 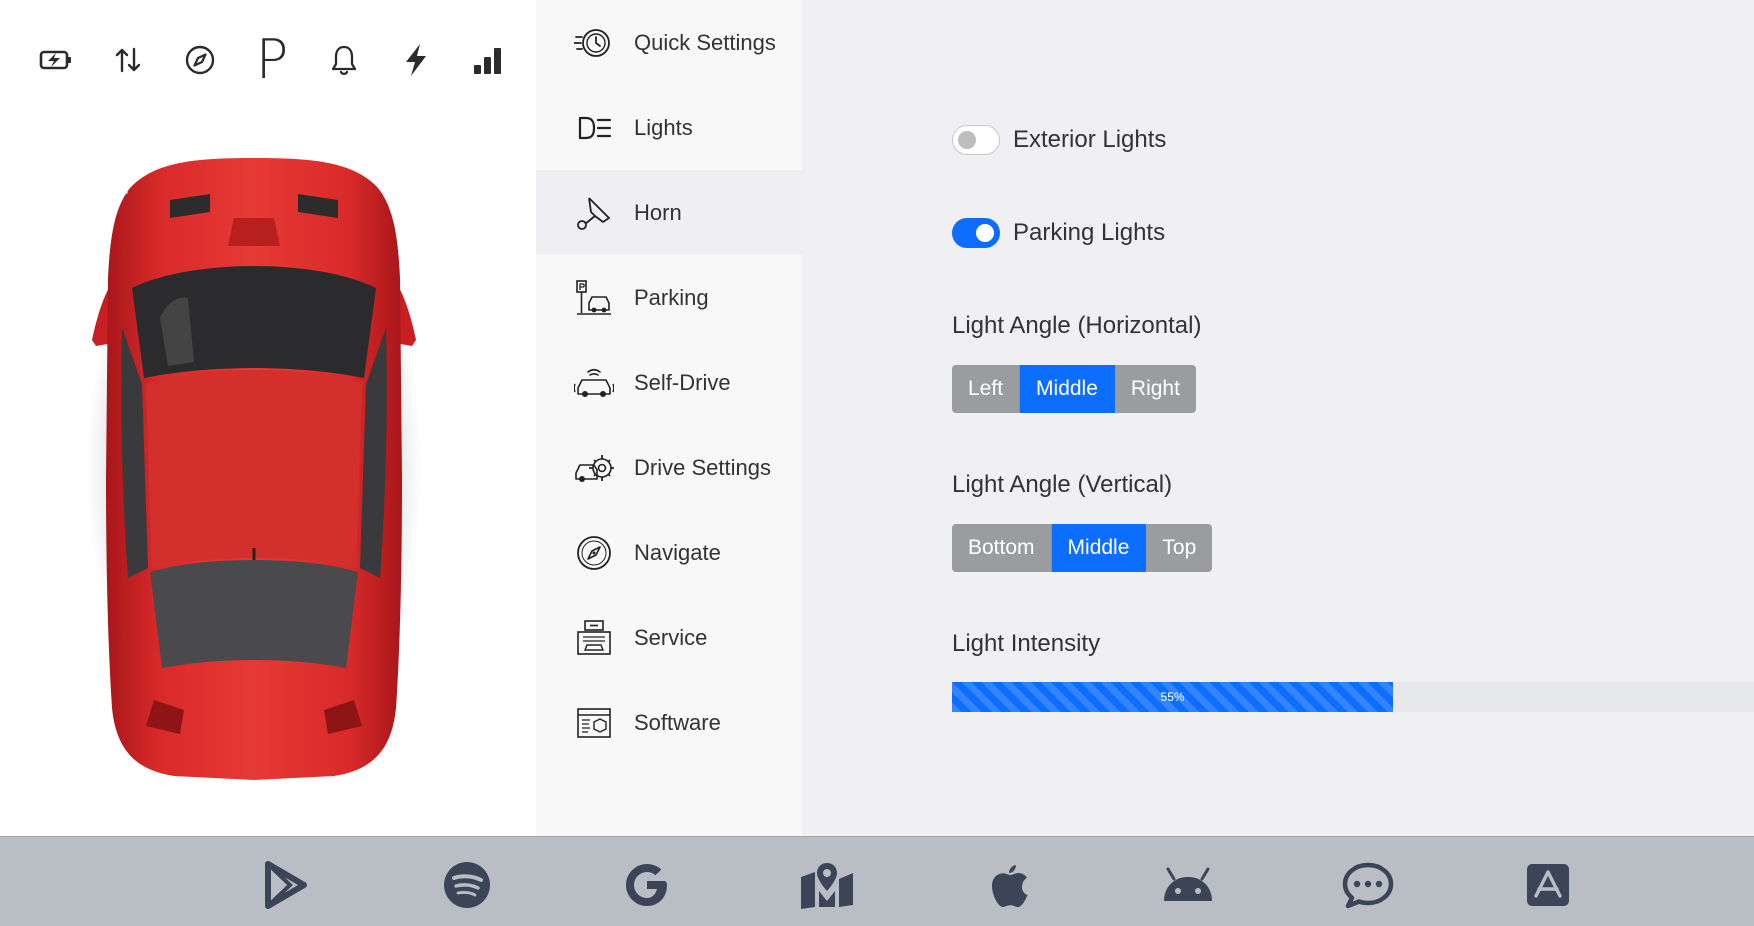 I want to click on light-intensity-bar: 55%, so click(x=1353, y=697).